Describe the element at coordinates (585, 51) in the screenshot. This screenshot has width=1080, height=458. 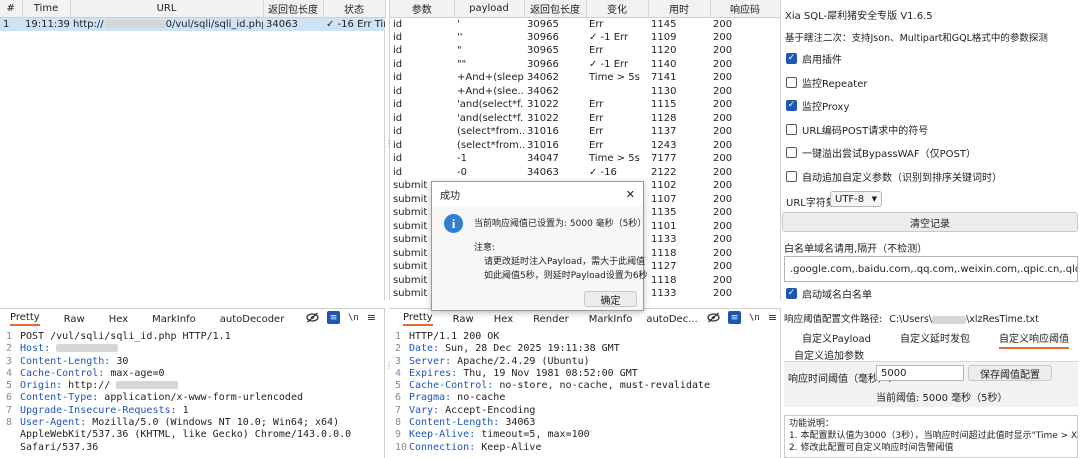
I see `table-row: id " 30965 Err 1120 200` at that location.